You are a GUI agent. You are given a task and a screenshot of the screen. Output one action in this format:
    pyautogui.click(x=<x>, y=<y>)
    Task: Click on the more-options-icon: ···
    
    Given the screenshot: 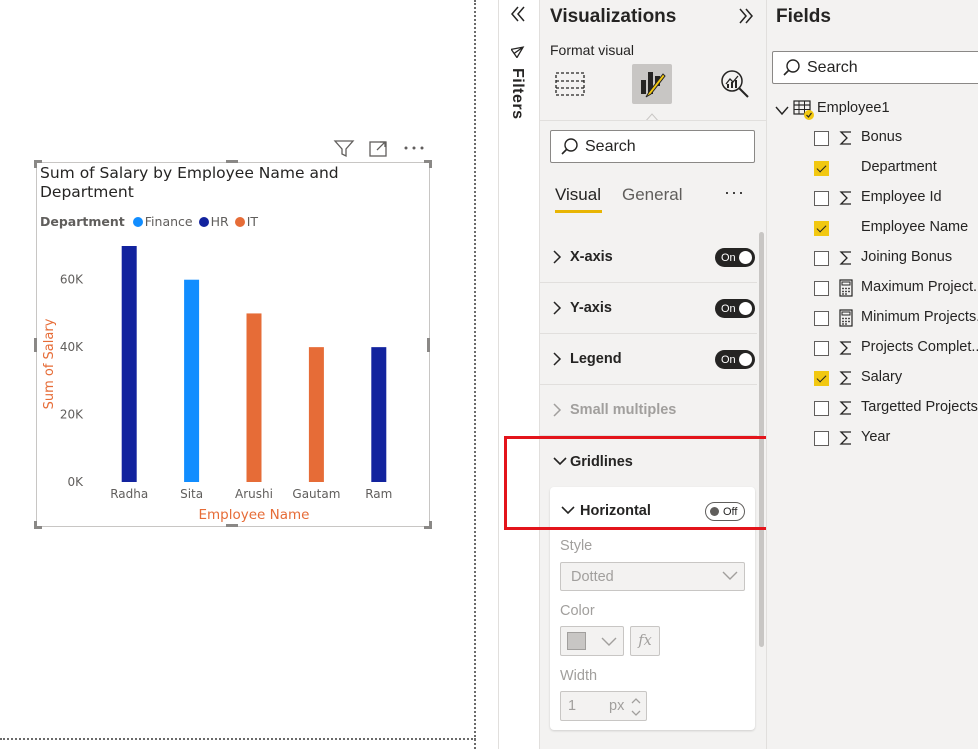 What is the action you would take?
    pyautogui.click(x=734, y=192)
    